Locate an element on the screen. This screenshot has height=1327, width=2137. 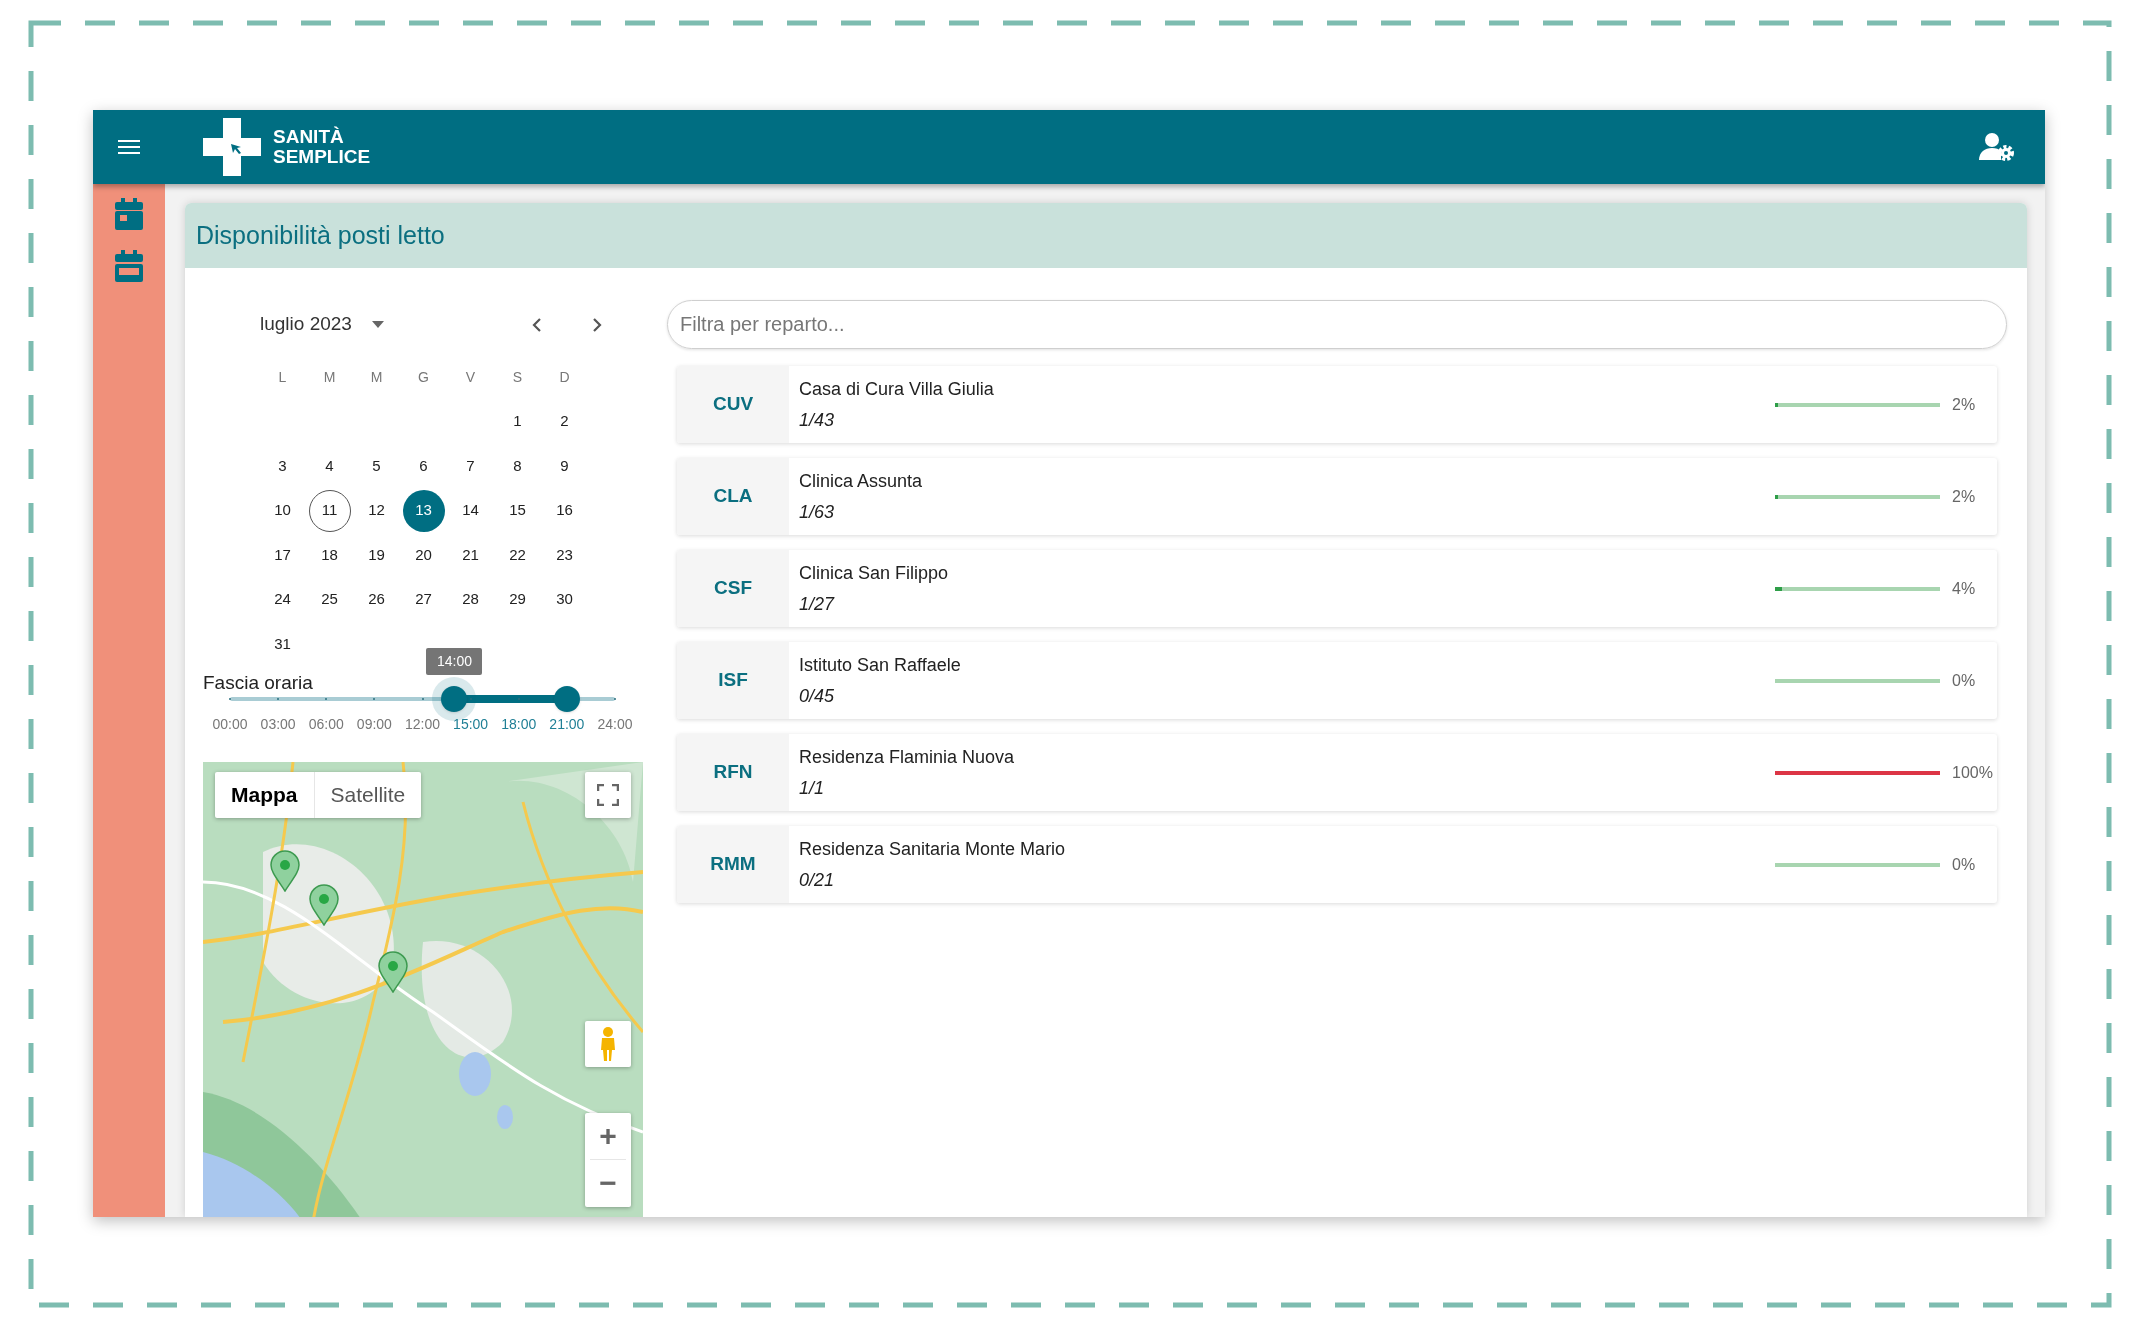
map-type-tab: Mappa is located at coordinates (264, 794).